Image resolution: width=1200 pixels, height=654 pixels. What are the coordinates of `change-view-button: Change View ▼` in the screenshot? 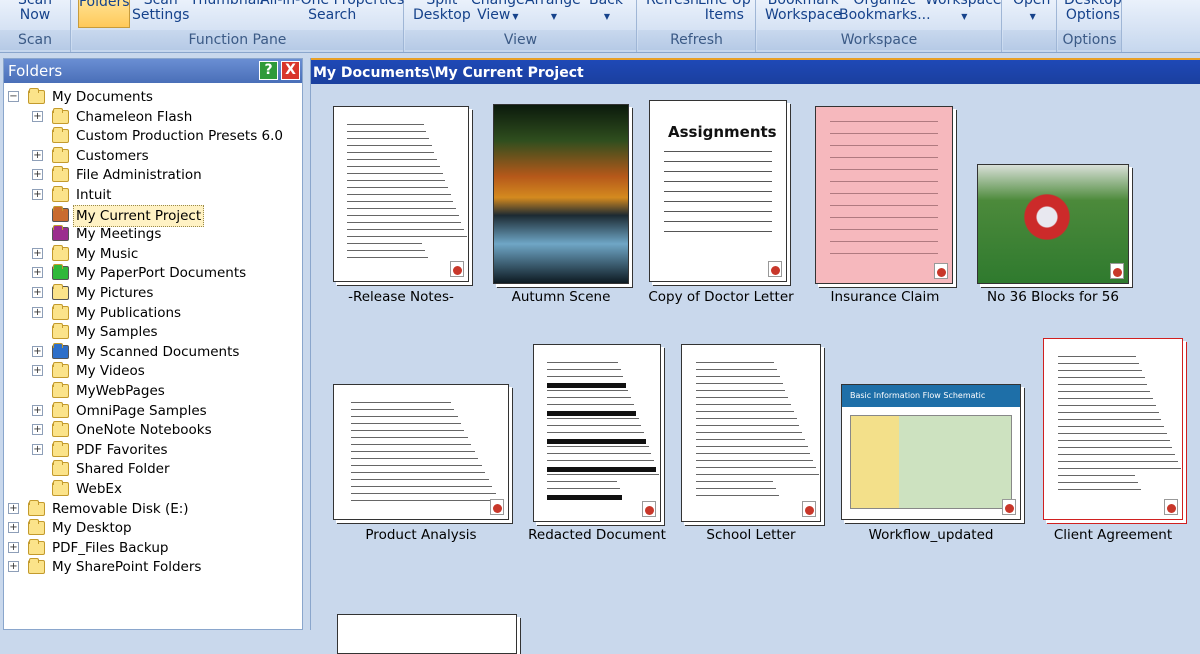 It's located at (498, 12).